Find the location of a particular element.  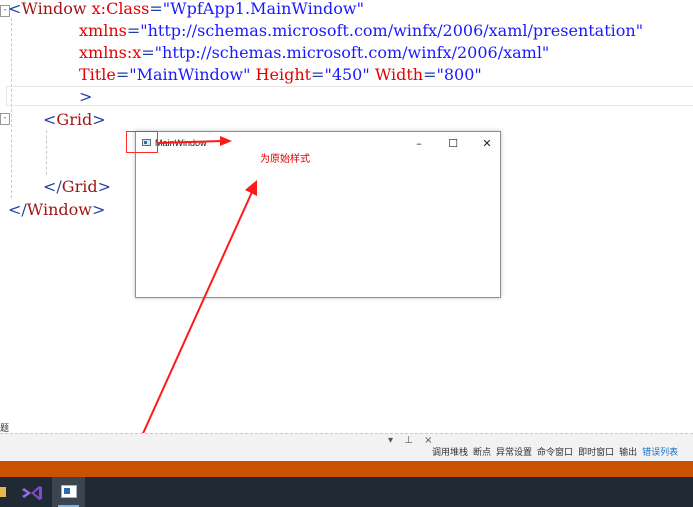

tab-breakpoints: 断点 is located at coordinates (482, 451).